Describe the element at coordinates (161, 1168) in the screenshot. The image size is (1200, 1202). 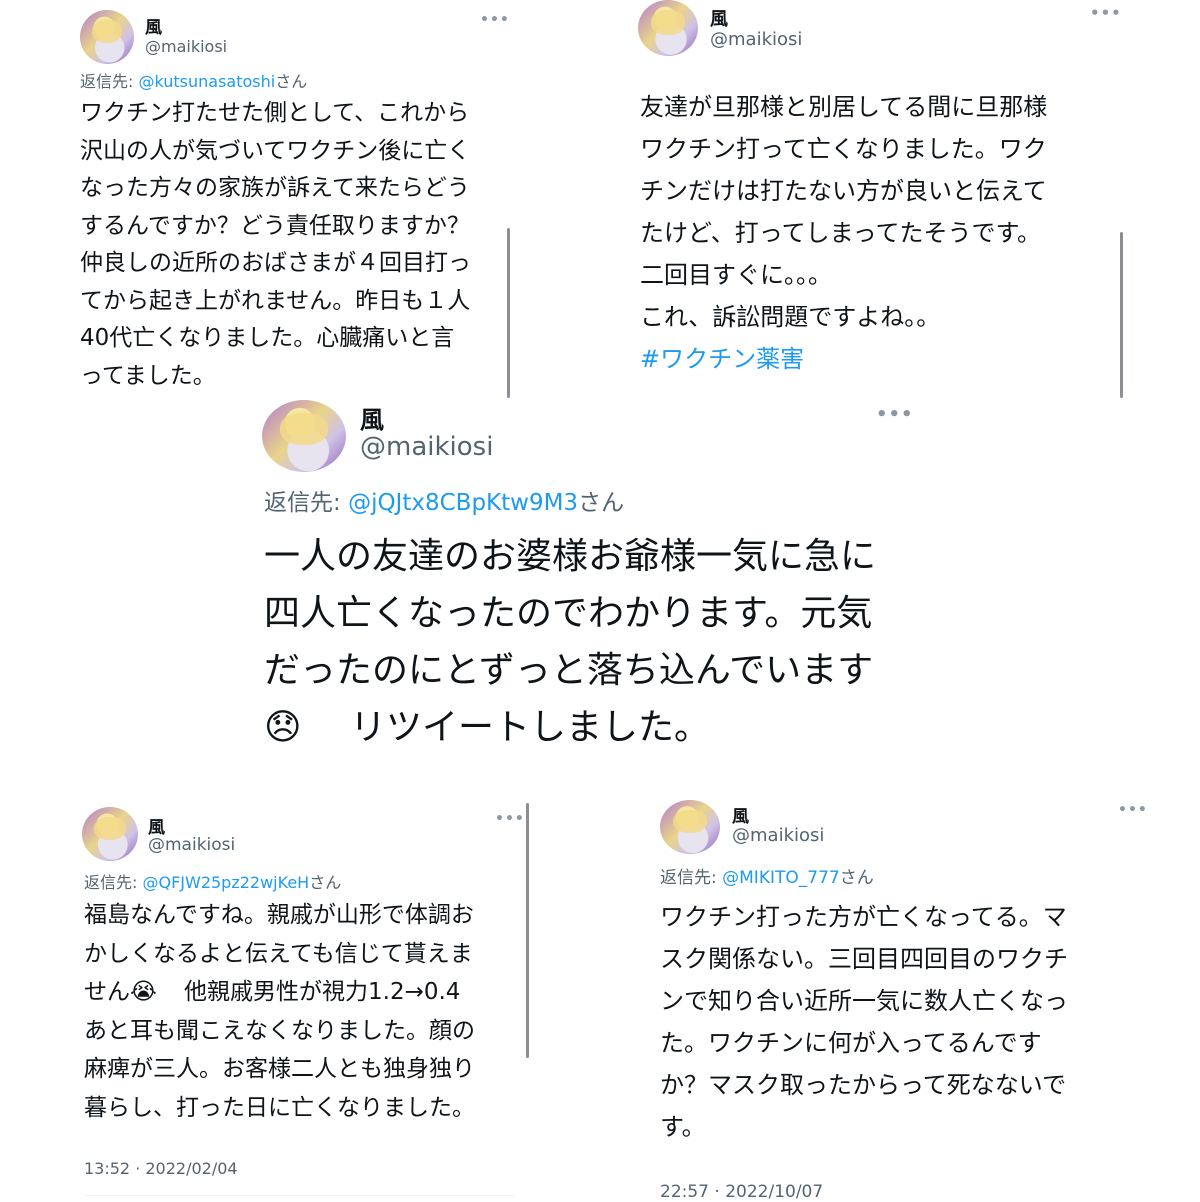
I see `timestamp: 13:52 · 2022/02/04` at that location.